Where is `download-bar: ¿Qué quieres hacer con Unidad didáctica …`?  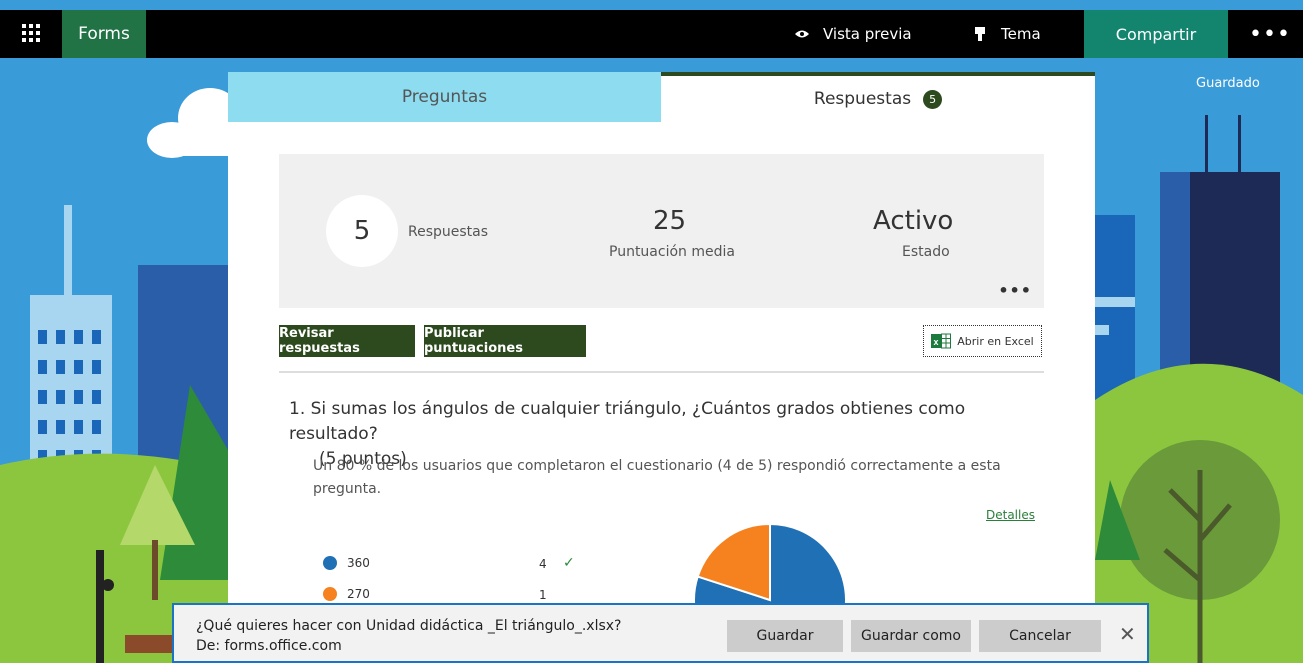 download-bar: ¿Qué quieres hacer con Unidad didáctica … is located at coordinates (660, 633).